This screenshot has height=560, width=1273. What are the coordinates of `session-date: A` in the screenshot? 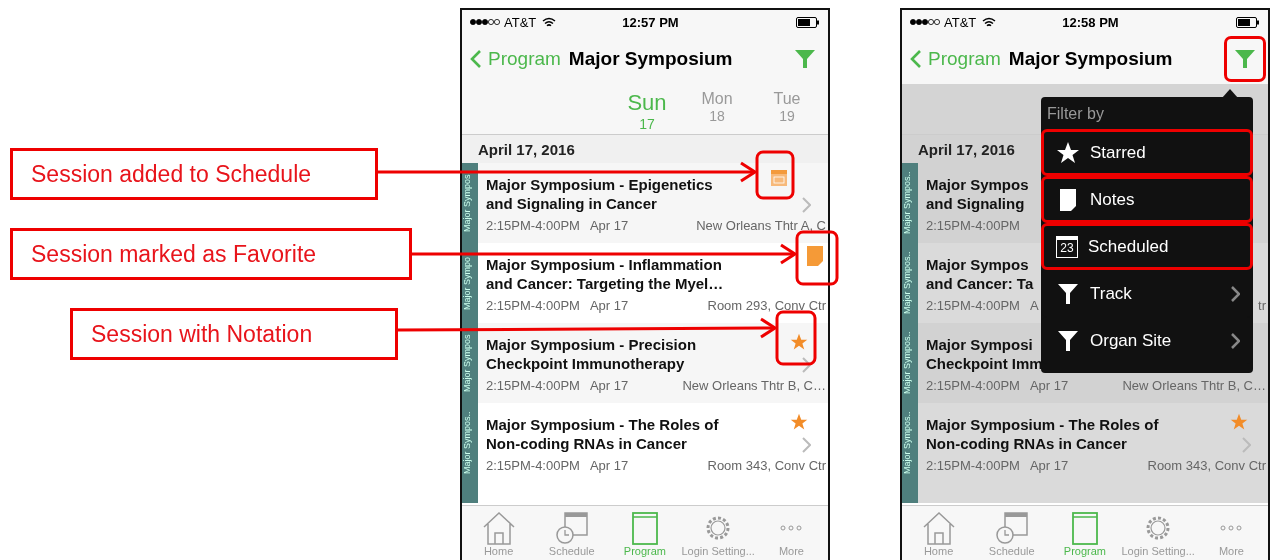 It's located at (1034, 305).